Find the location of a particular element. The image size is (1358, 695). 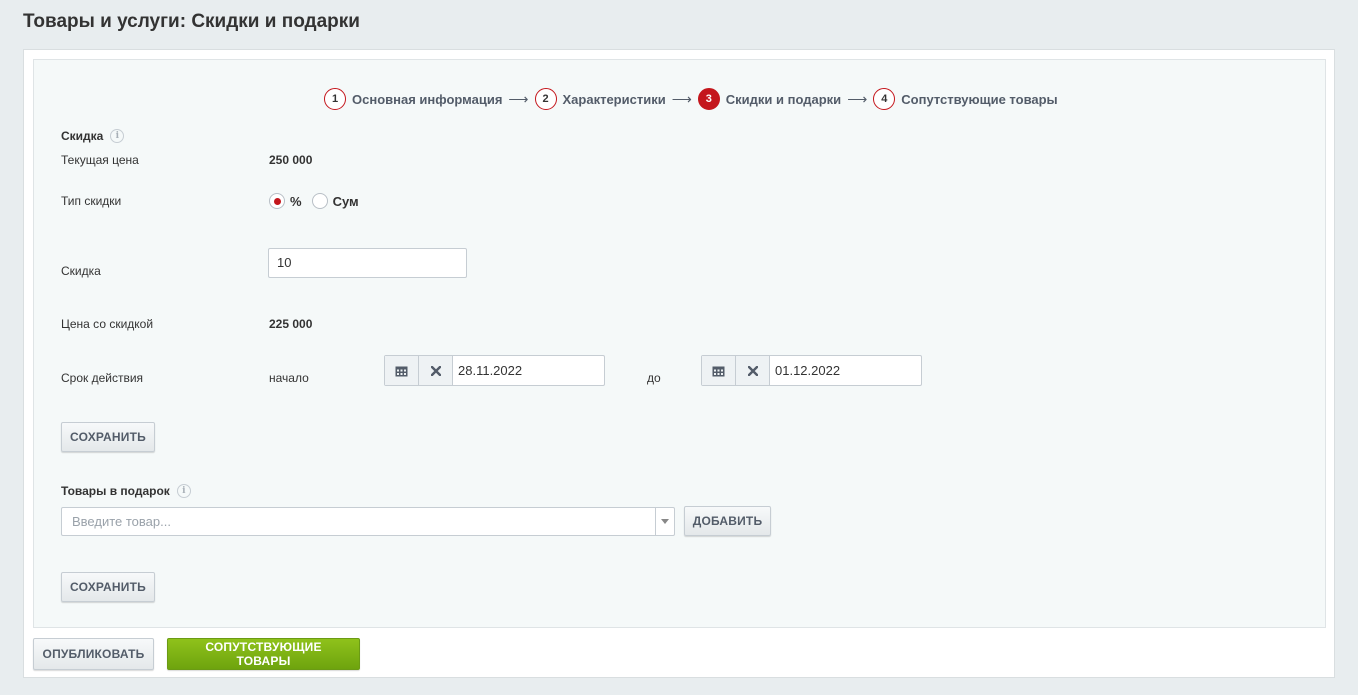

save-gifts-button: СОХРАНИТЬ is located at coordinates (108, 587).